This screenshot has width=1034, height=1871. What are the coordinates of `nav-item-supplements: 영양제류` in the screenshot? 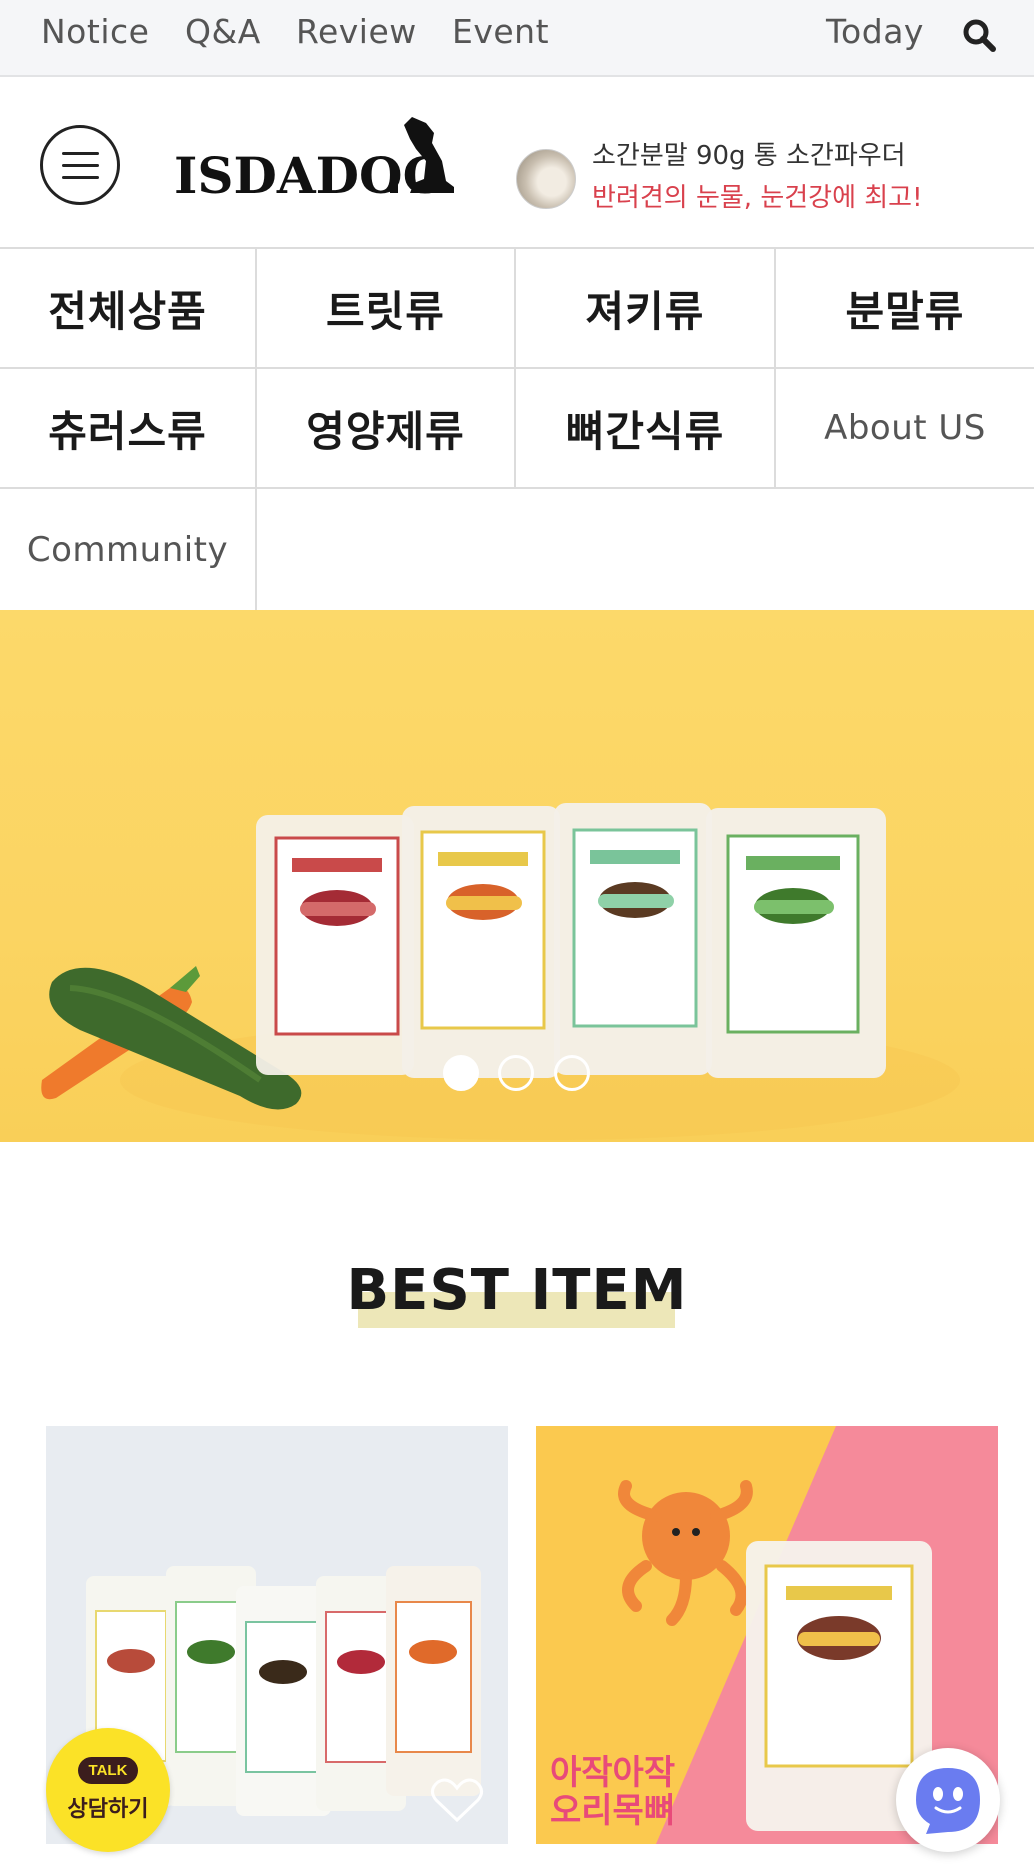 It's located at (386, 429).